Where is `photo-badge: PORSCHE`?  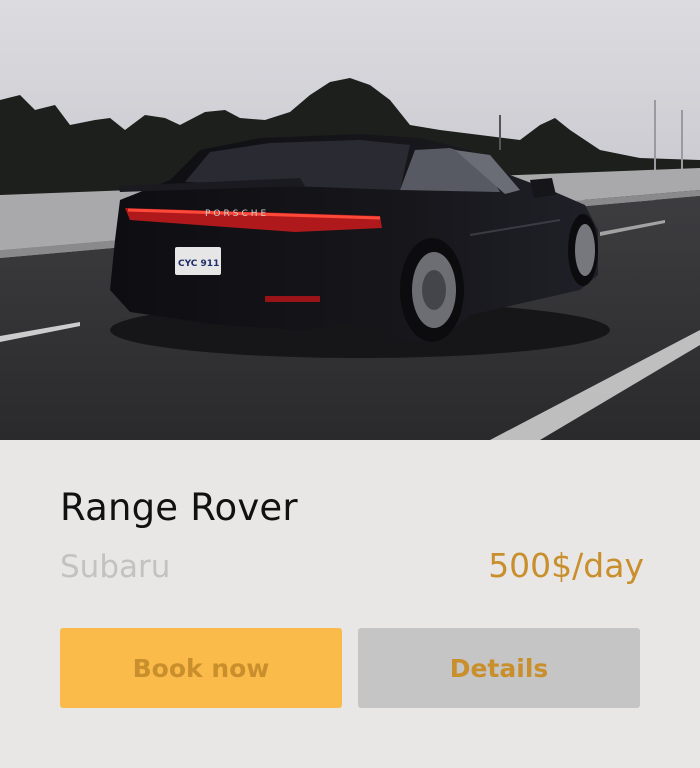
photo-badge: PORSCHE is located at coordinates (237, 214).